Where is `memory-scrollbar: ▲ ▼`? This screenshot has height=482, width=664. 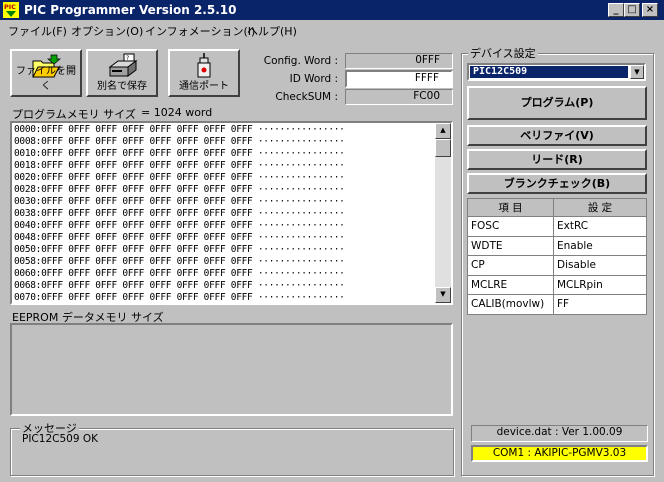 memory-scrollbar: ▲ ▼ is located at coordinates (443, 213).